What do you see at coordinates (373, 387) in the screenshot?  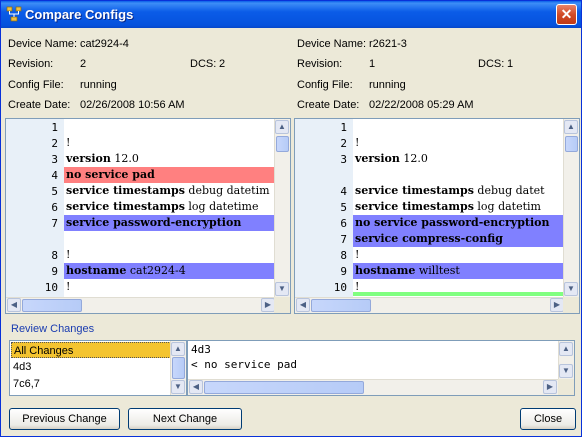 I see `diff-horizontal-scrollbar: ◀ ▶` at bounding box center [373, 387].